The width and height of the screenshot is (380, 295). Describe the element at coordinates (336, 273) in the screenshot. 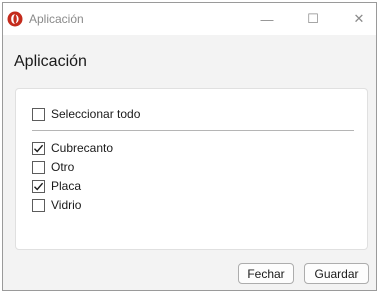

I see `save-button: Guardar` at that location.